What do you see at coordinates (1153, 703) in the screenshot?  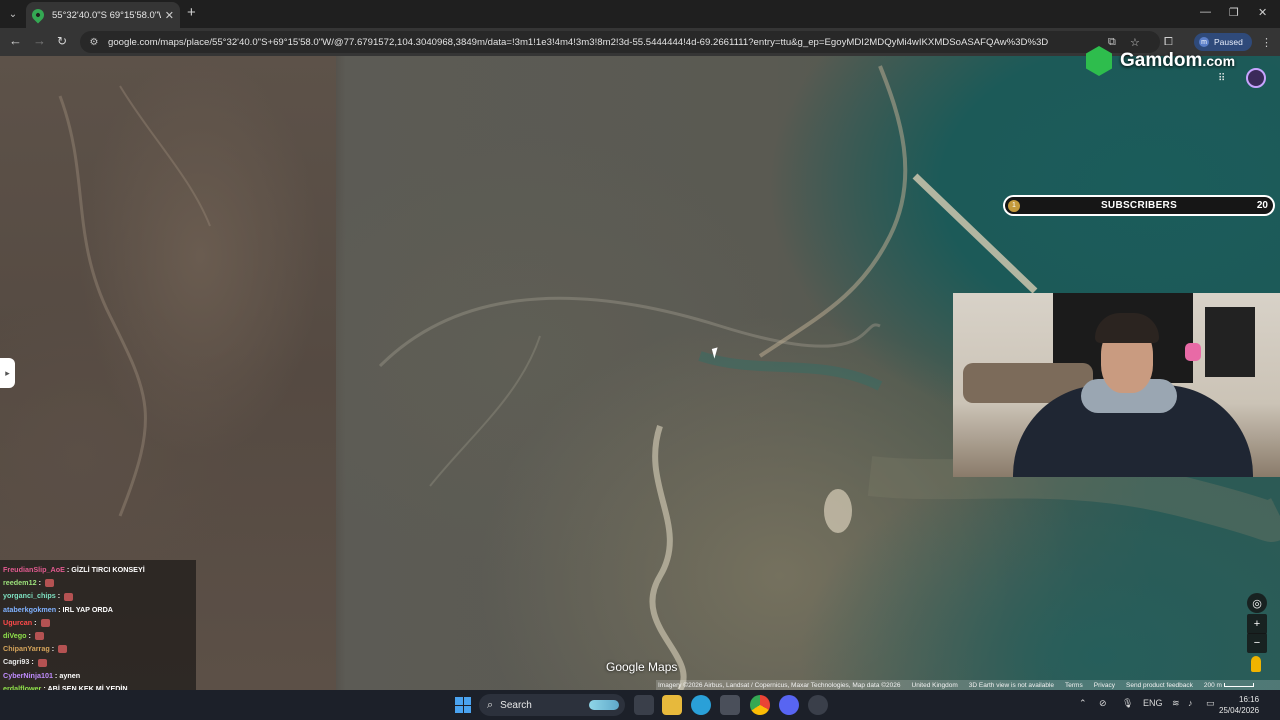 I see `language-indicator: ENG` at bounding box center [1153, 703].